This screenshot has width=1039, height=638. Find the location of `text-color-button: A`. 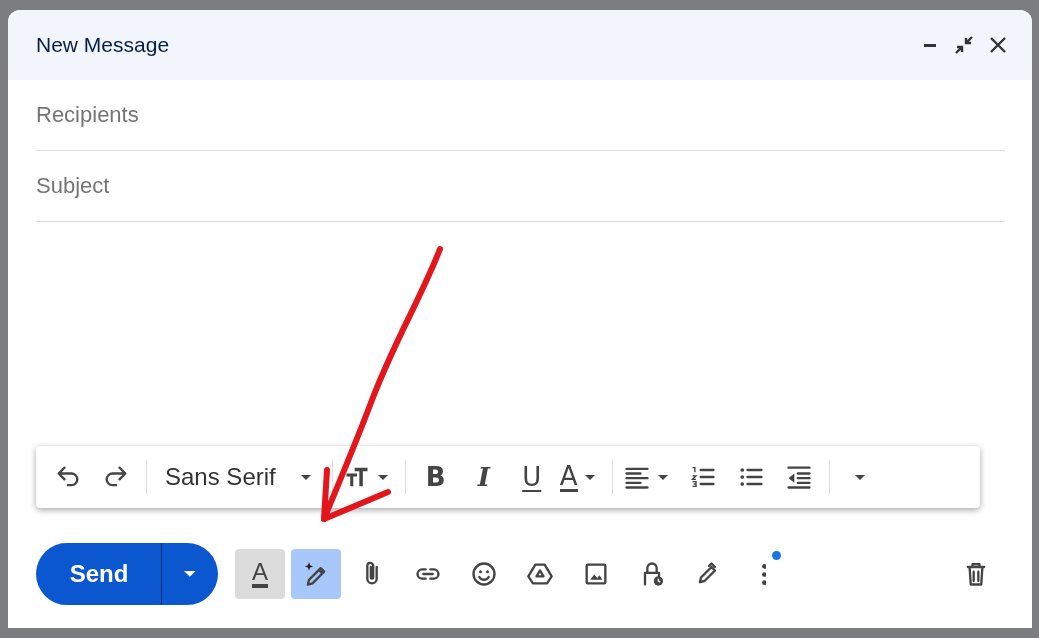

text-color-button: A is located at coordinates (580, 477).